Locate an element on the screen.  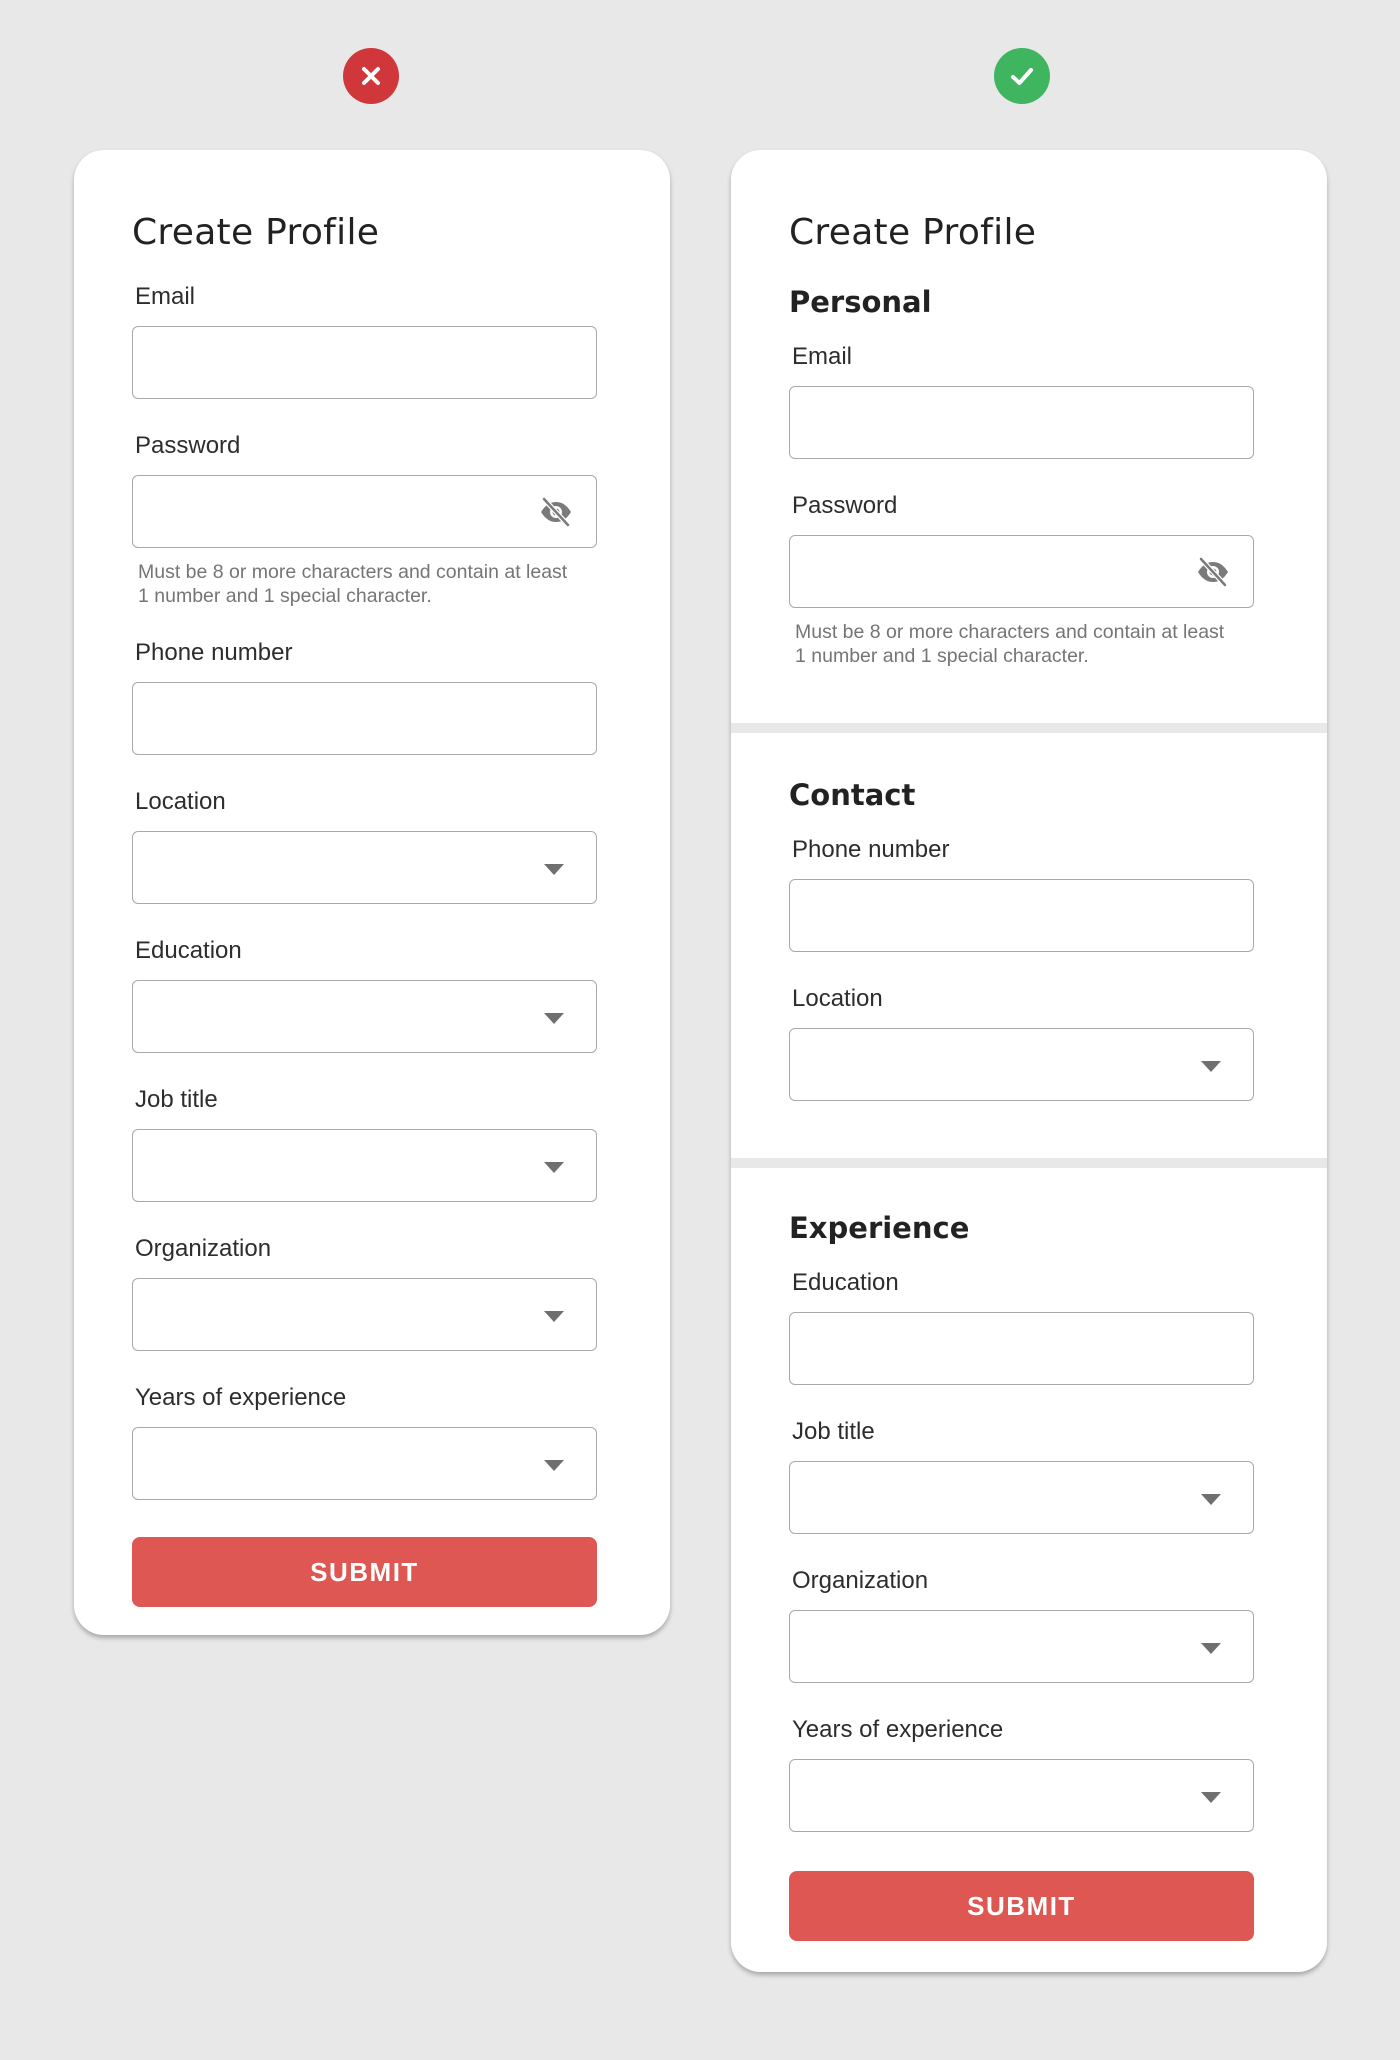
education-field is located at coordinates (1021, 1348).